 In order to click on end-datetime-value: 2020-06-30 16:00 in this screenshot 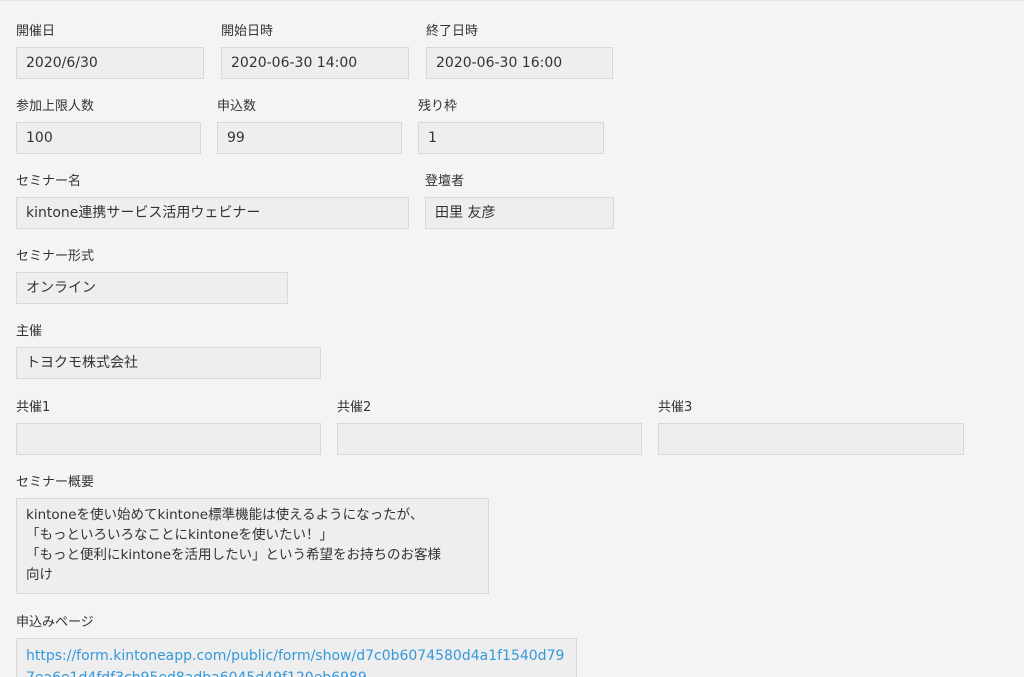, I will do `click(519, 63)`.